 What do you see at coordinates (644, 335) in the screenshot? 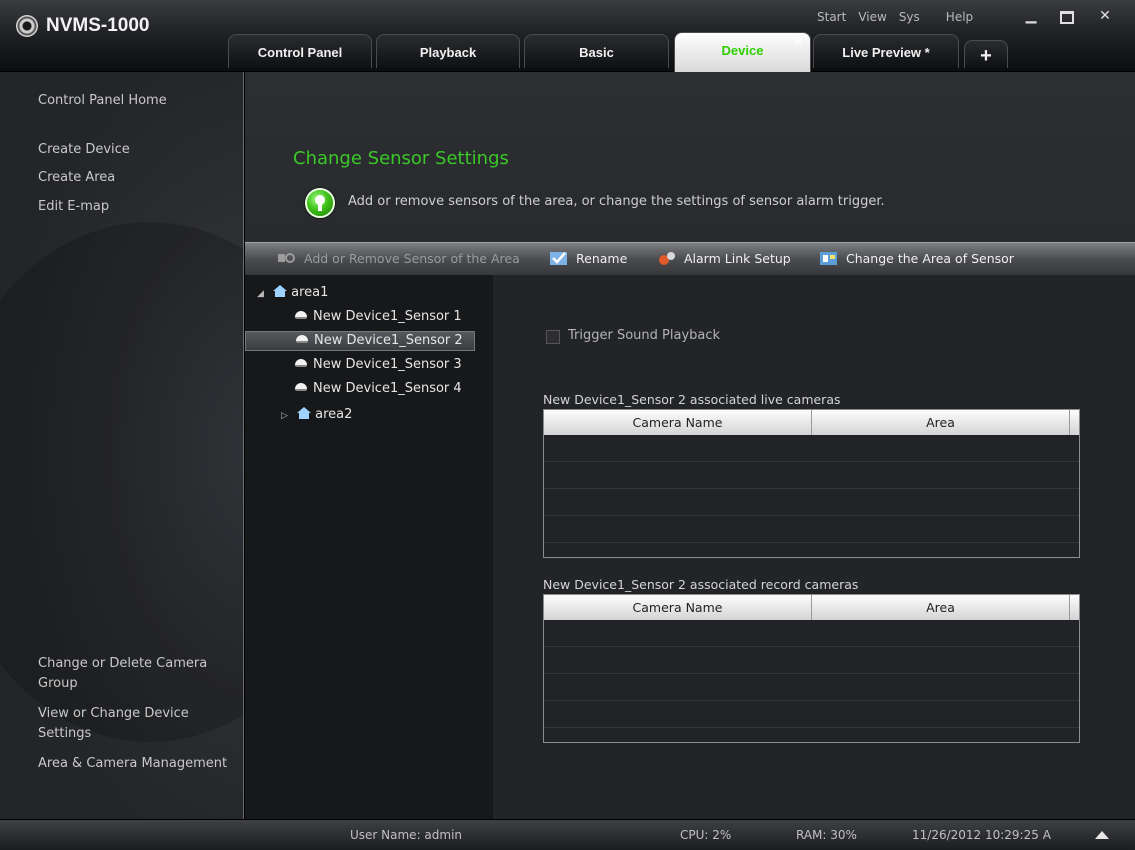
I see `trigger-sound-label: Trigger Sound Playback` at bounding box center [644, 335].